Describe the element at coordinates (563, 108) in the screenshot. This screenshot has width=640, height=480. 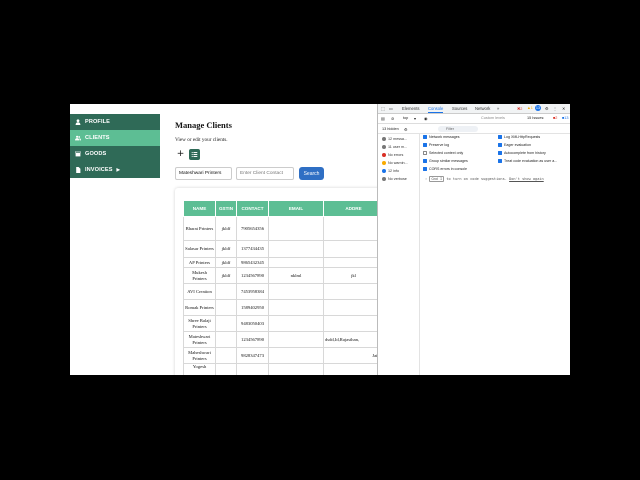
I see `close-icon: ✕` at that location.